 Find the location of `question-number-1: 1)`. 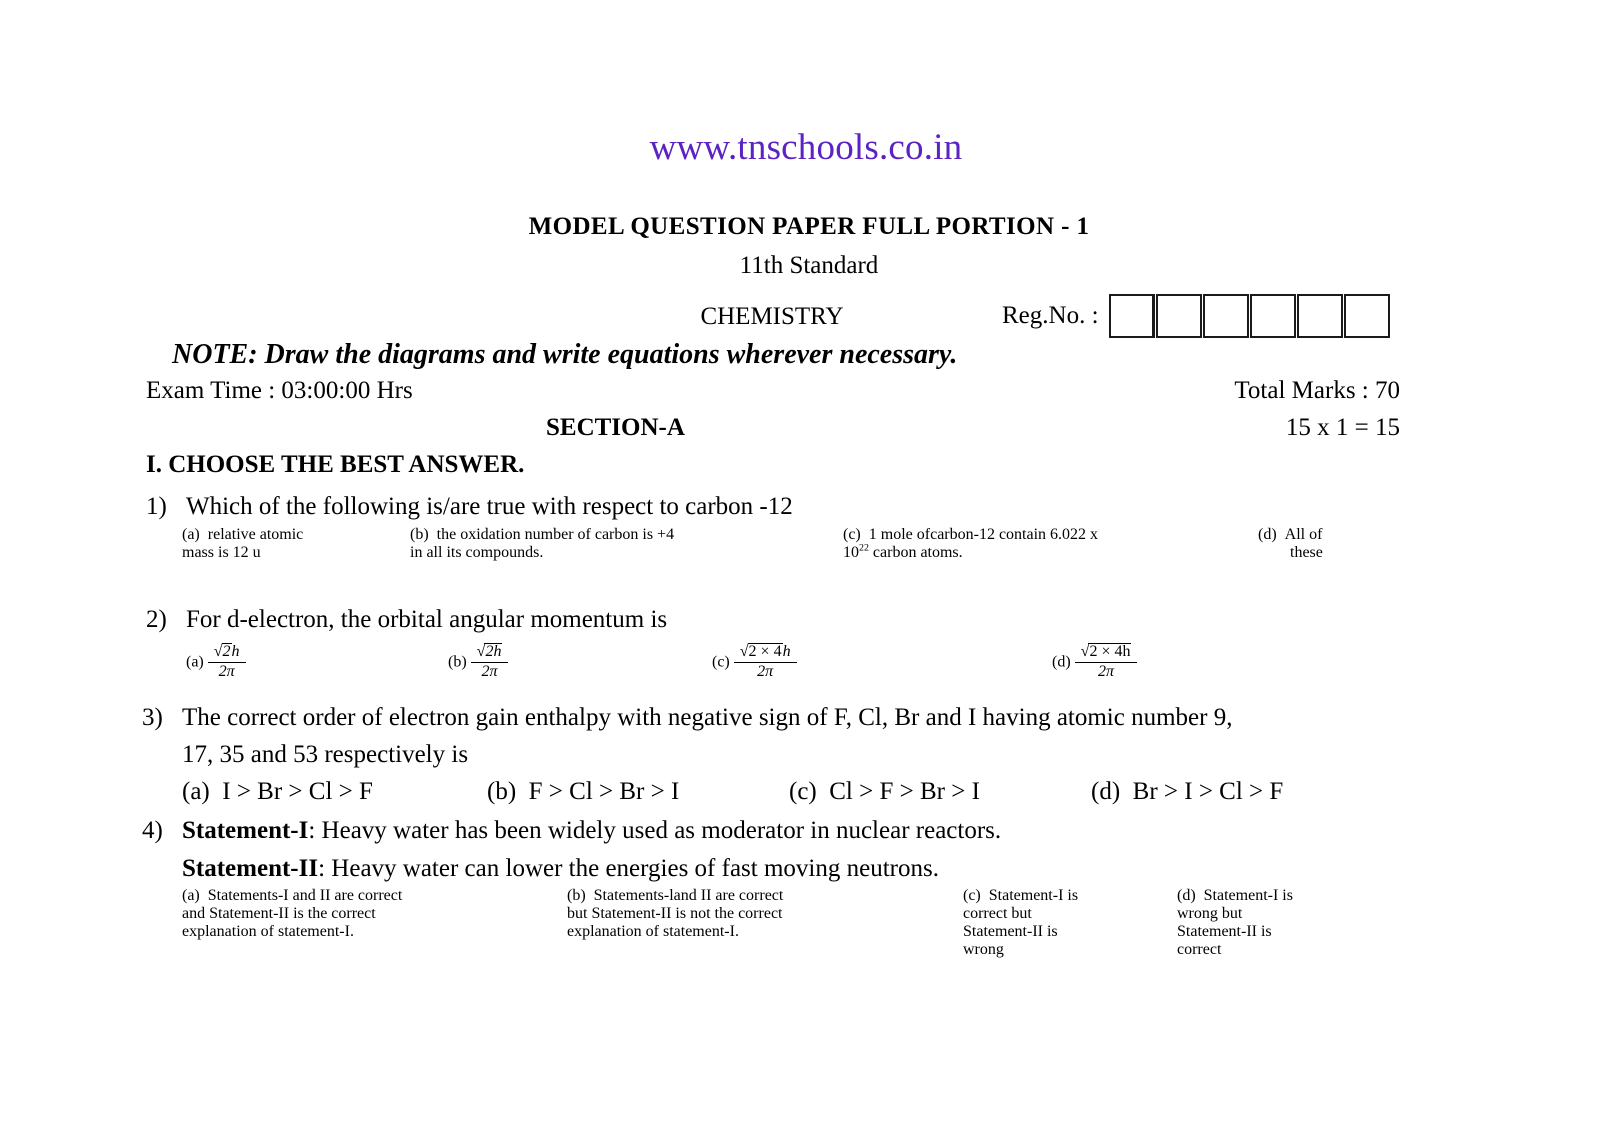

question-number-1: 1) is located at coordinates (156, 506).